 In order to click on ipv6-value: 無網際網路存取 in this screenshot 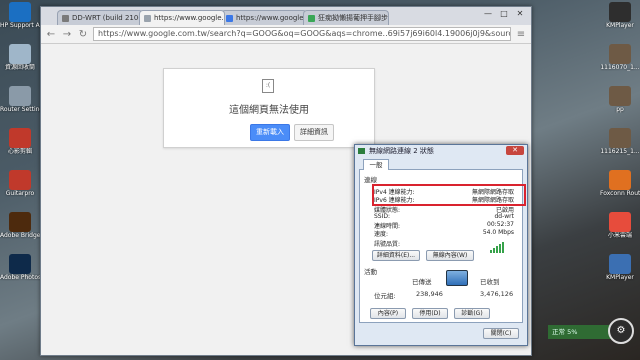, I will do `click(492, 200)`.